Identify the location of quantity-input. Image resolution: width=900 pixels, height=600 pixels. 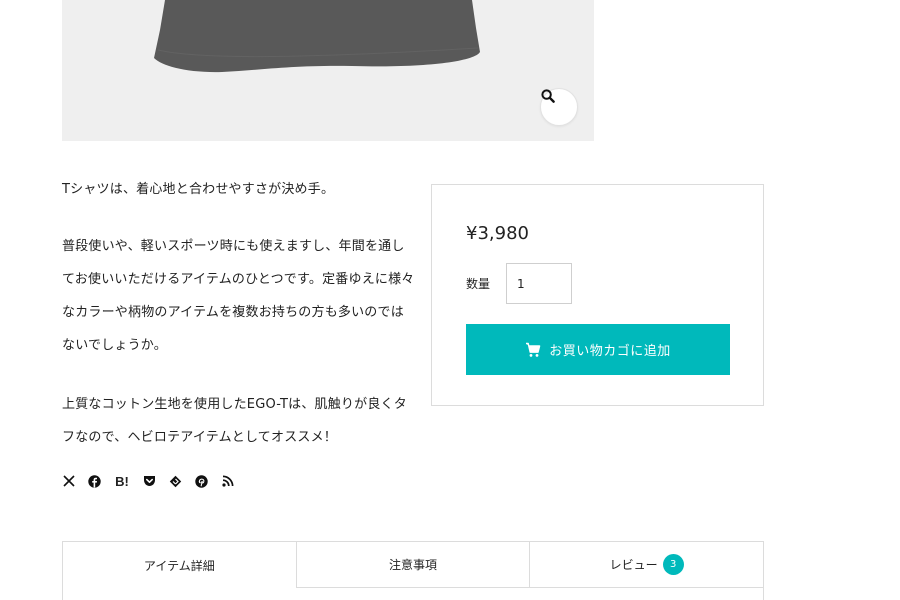
(539, 283).